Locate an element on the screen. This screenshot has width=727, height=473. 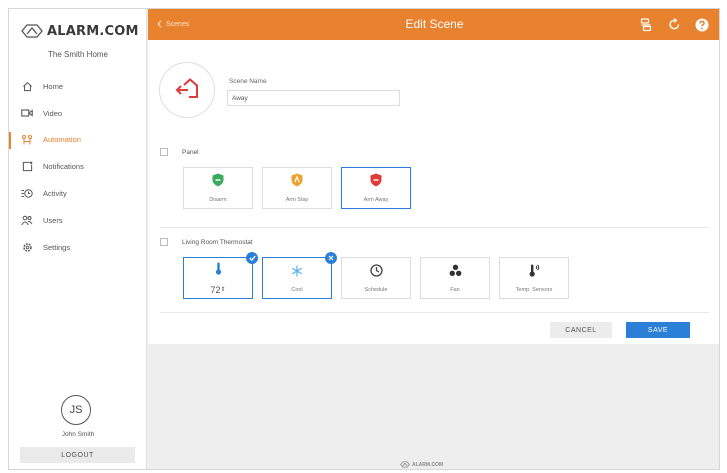
away-house-icon is located at coordinates (187, 90).